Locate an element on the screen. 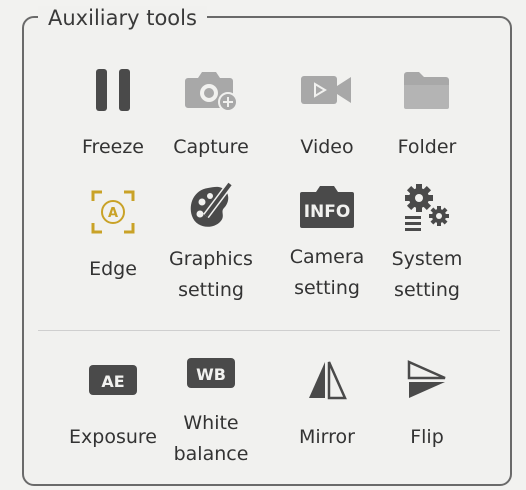  wb-icon: WB is located at coordinates (211, 373).